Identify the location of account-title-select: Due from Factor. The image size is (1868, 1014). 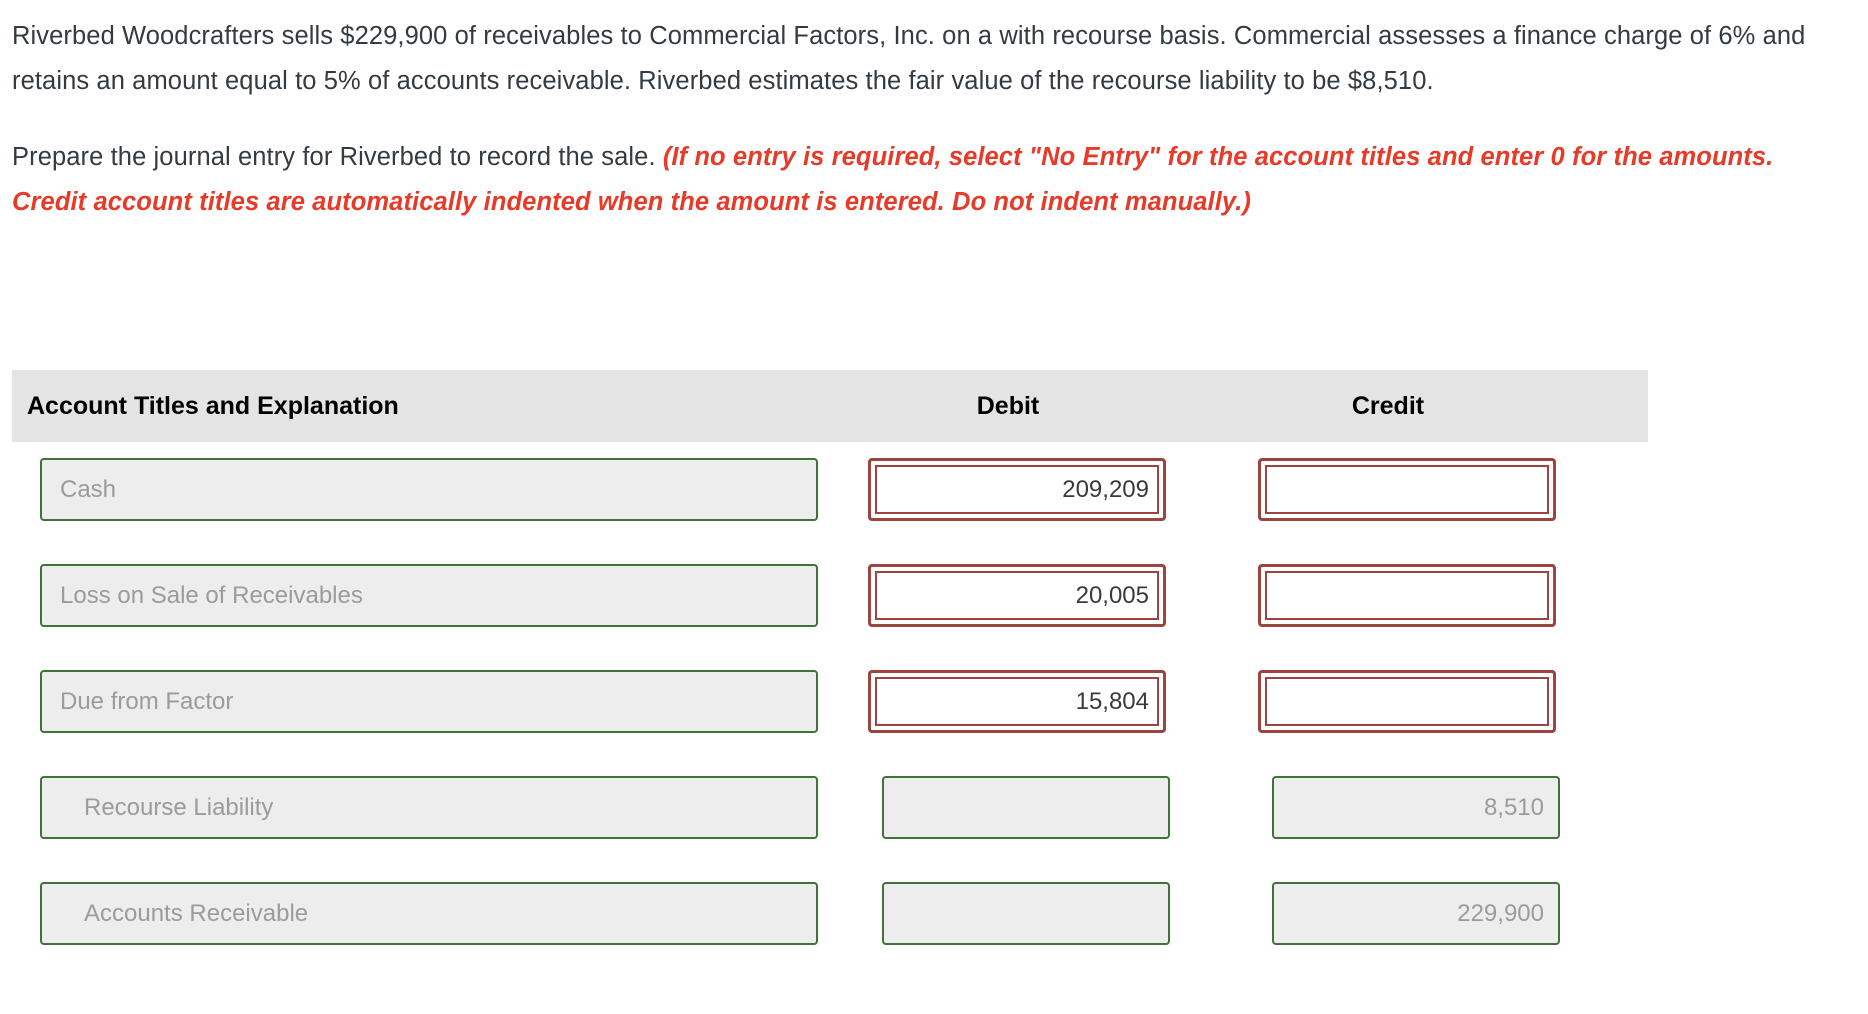
(429, 701).